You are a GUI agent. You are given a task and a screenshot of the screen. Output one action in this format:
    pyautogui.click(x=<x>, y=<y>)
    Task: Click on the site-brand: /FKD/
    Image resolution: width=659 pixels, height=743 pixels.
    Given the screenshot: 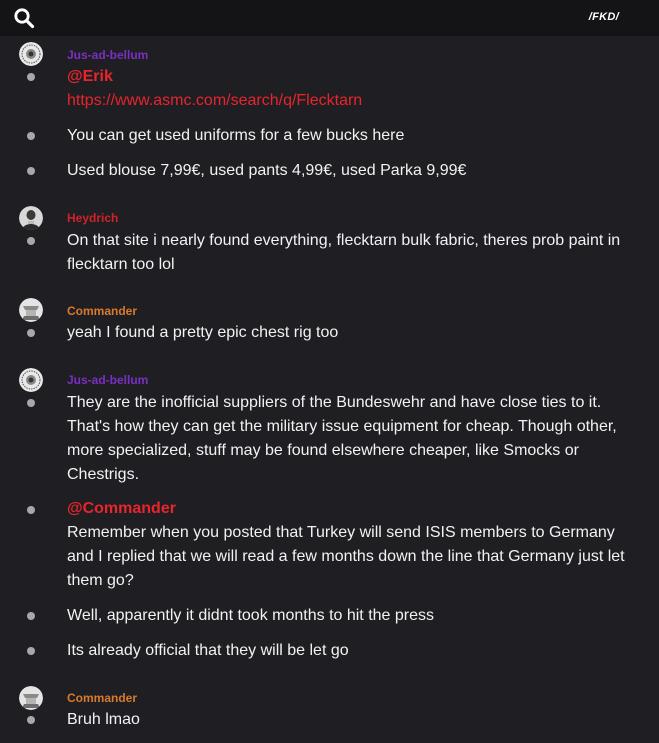 What is the action you would take?
    pyautogui.click(x=604, y=17)
    